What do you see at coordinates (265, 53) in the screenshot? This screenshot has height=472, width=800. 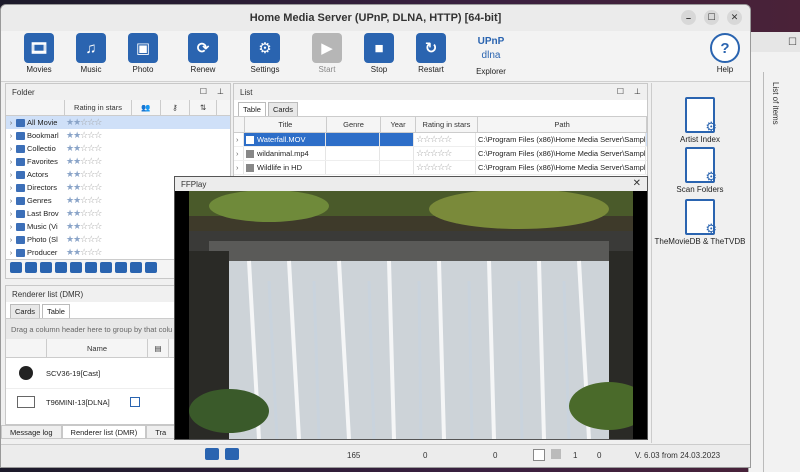 I see `settings-button: ⚙ Settings` at bounding box center [265, 53].